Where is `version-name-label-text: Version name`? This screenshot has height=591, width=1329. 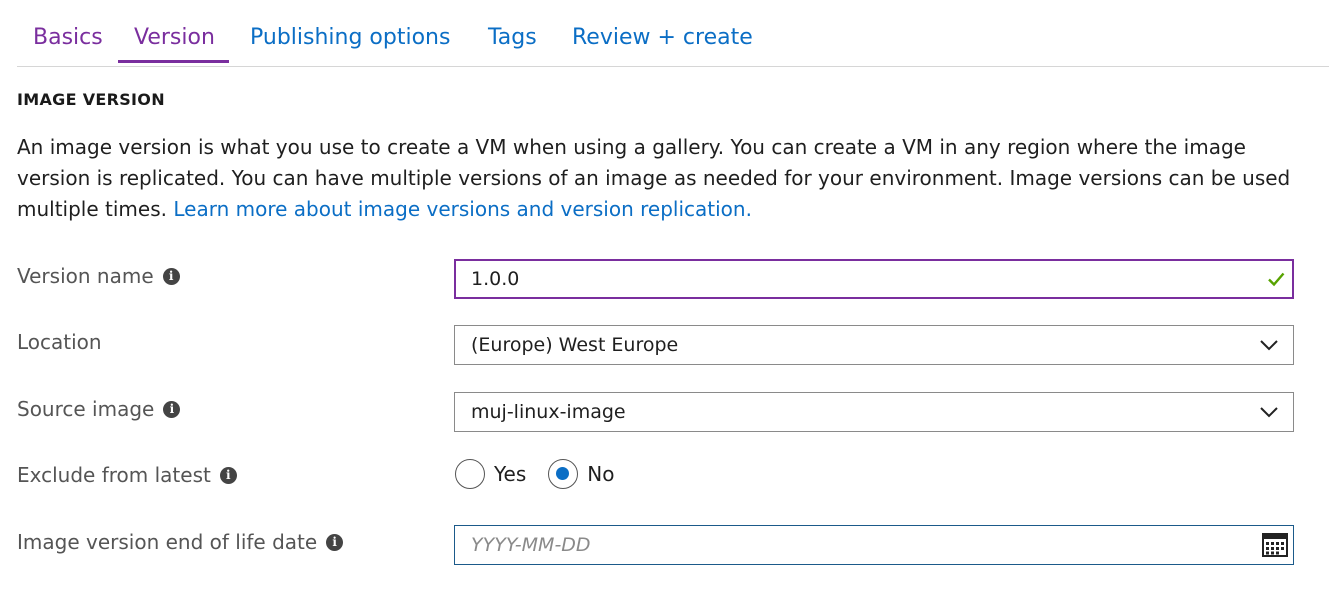 version-name-label-text: Version name is located at coordinates (85, 276).